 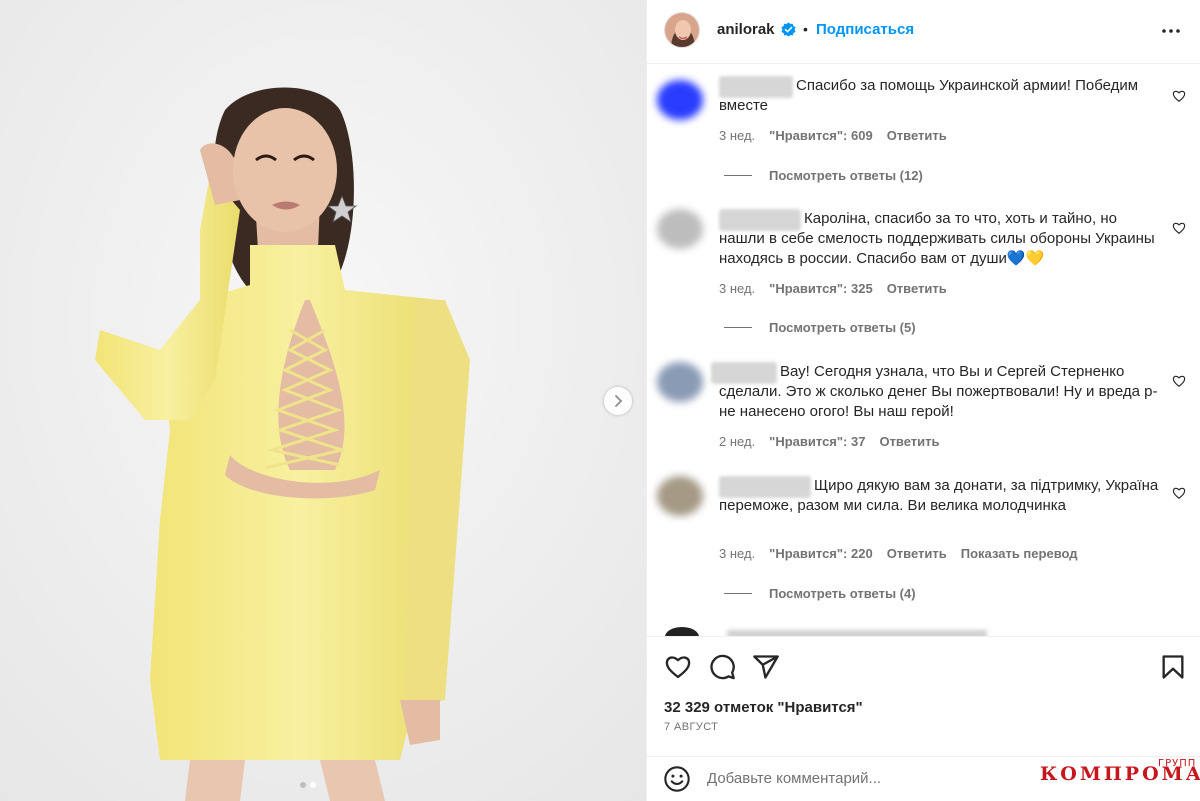 I want to click on comment-likes: "Нравится": 325, so click(x=821, y=288).